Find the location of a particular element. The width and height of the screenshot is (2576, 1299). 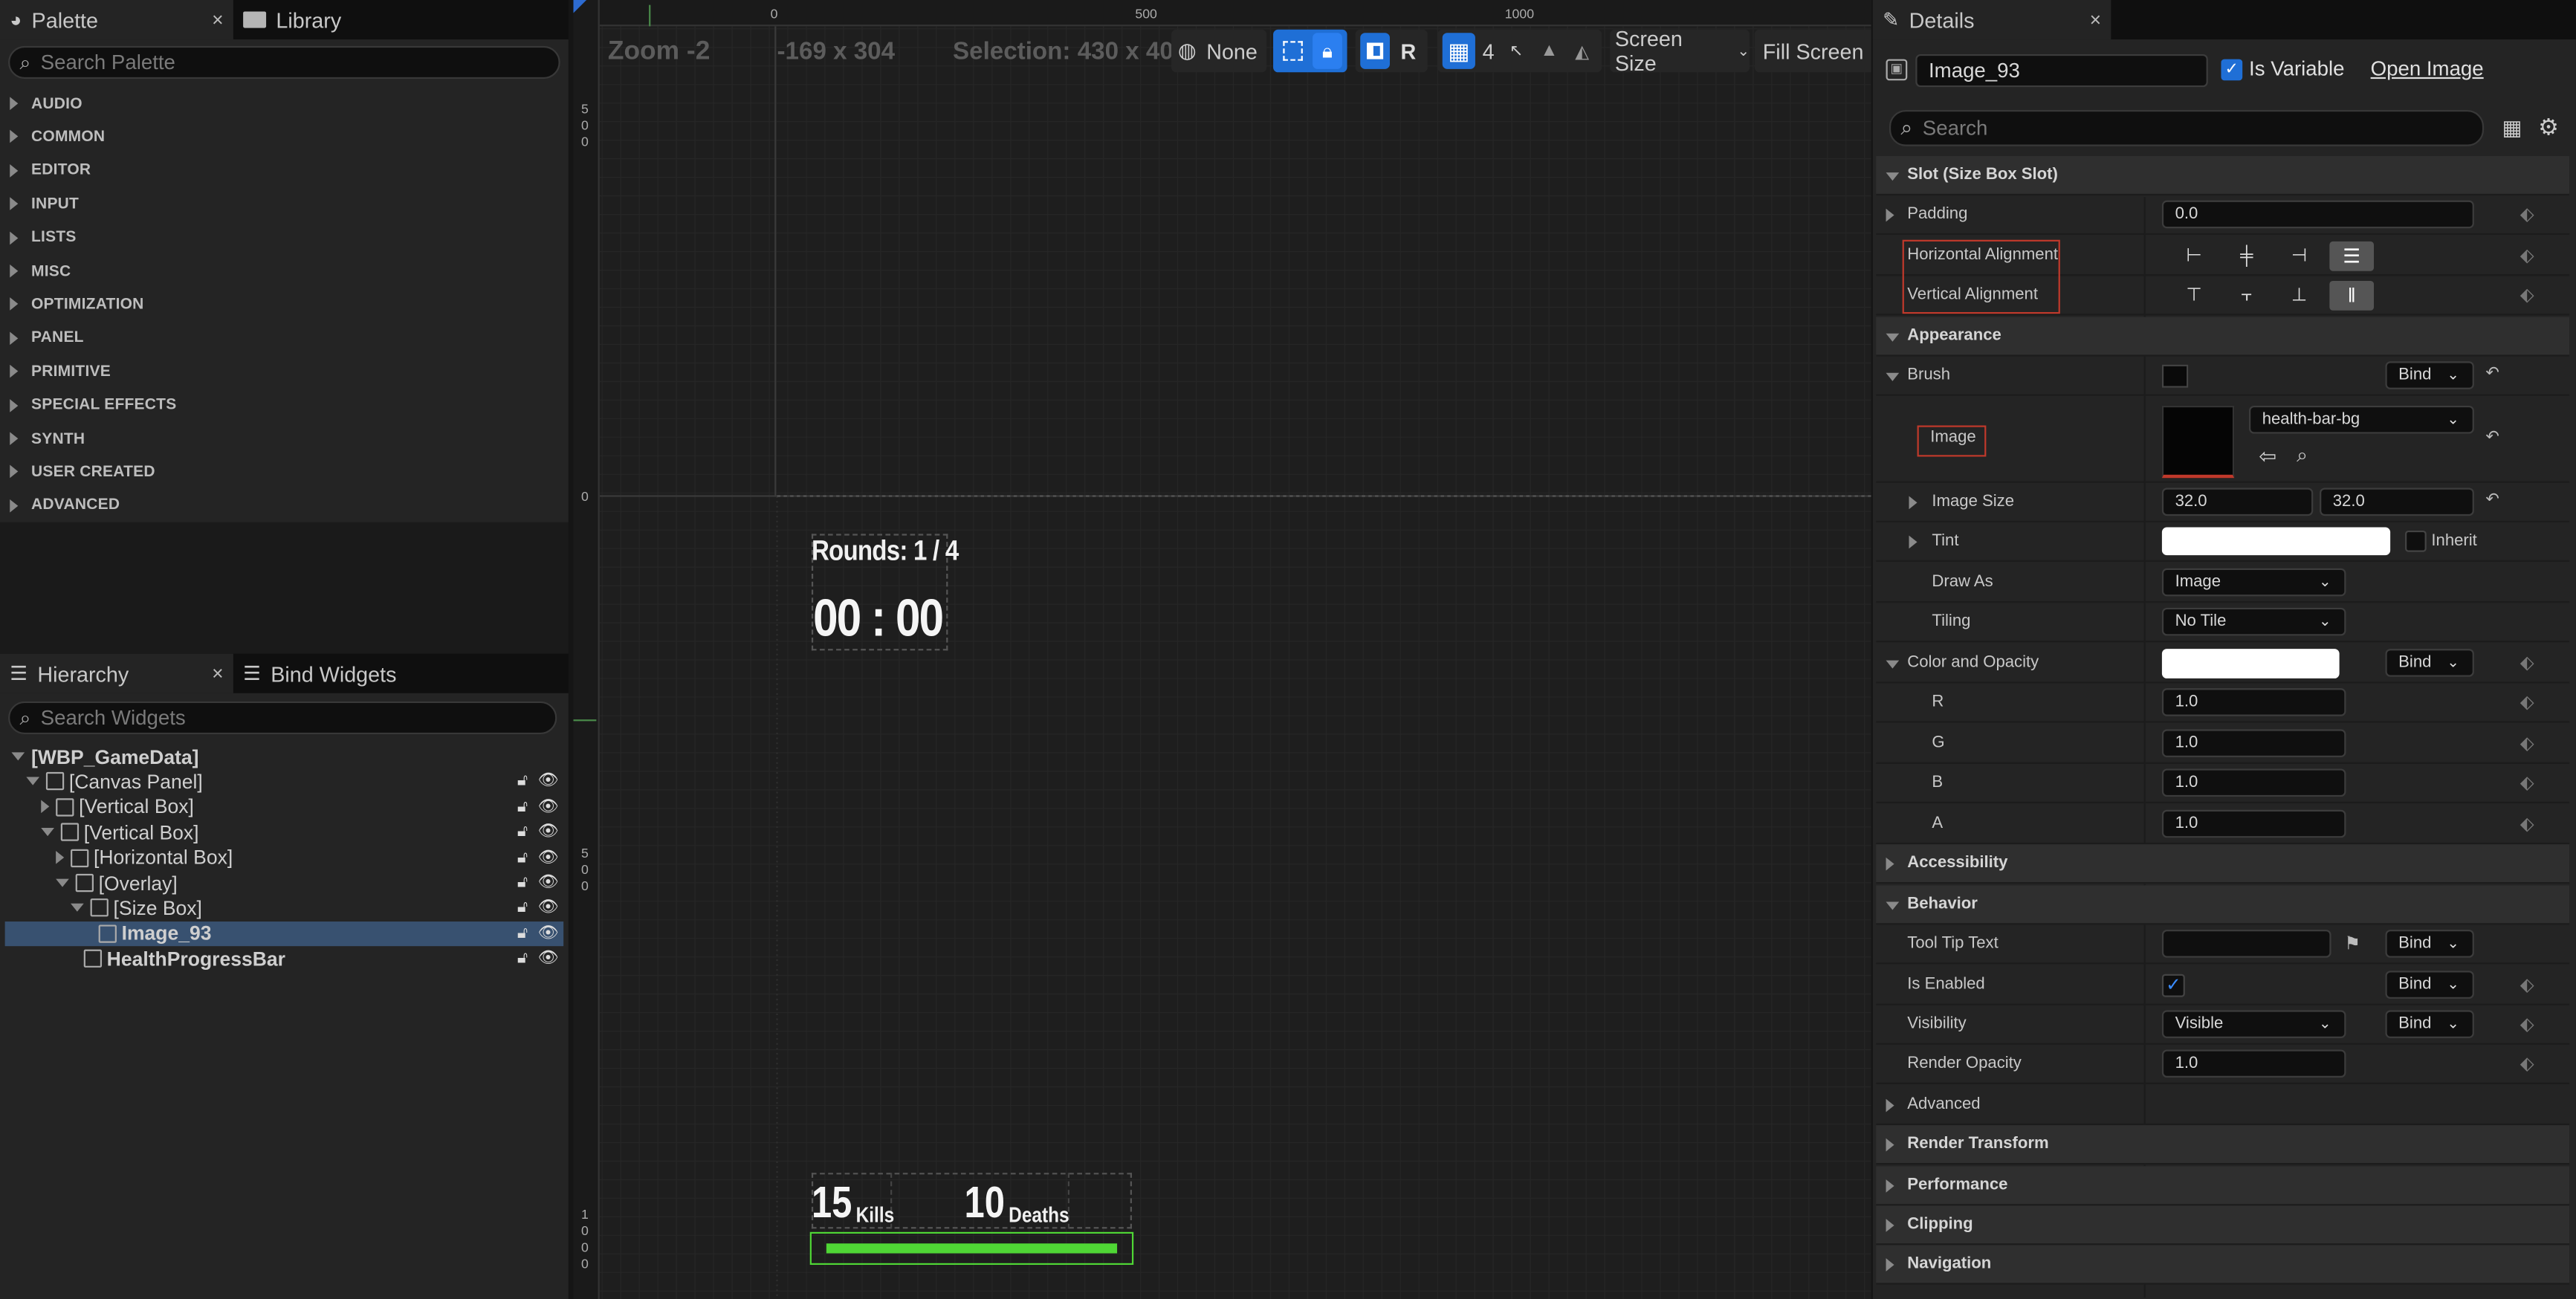

deaths-value: 10 is located at coordinates (985, 1204).